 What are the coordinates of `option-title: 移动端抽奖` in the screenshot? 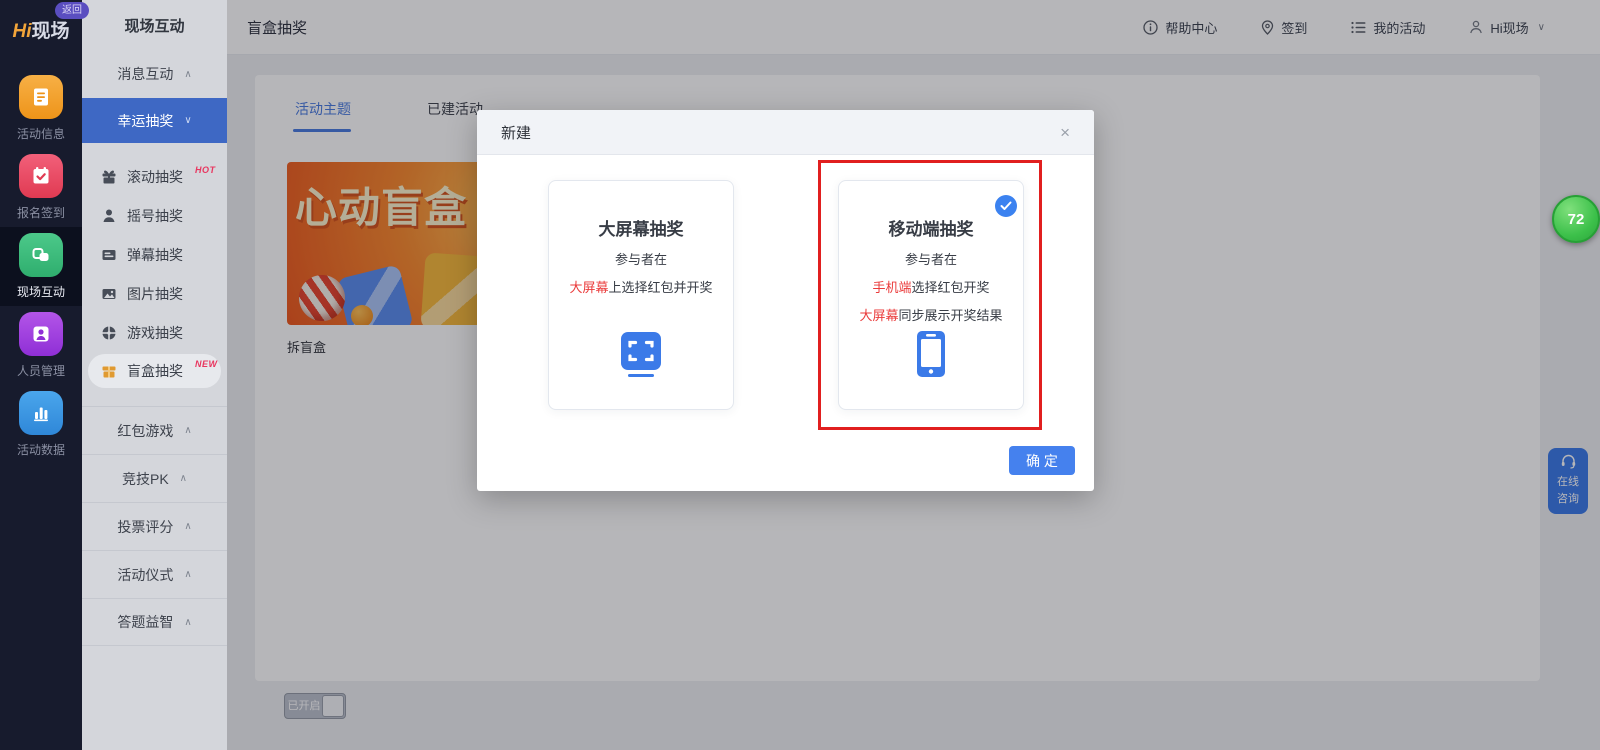 It's located at (931, 229).